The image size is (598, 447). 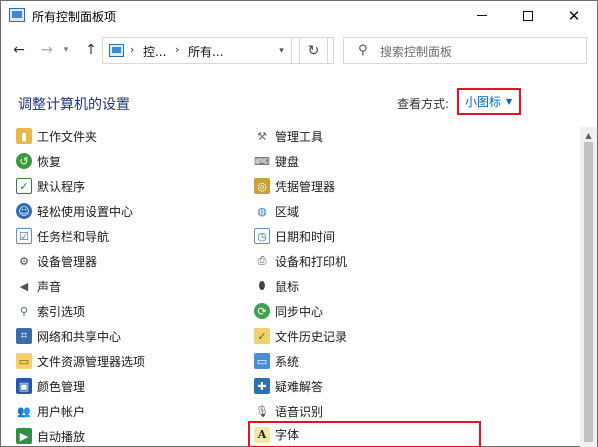 I want to click on arrow-right-icon: →, so click(x=47, y=50).